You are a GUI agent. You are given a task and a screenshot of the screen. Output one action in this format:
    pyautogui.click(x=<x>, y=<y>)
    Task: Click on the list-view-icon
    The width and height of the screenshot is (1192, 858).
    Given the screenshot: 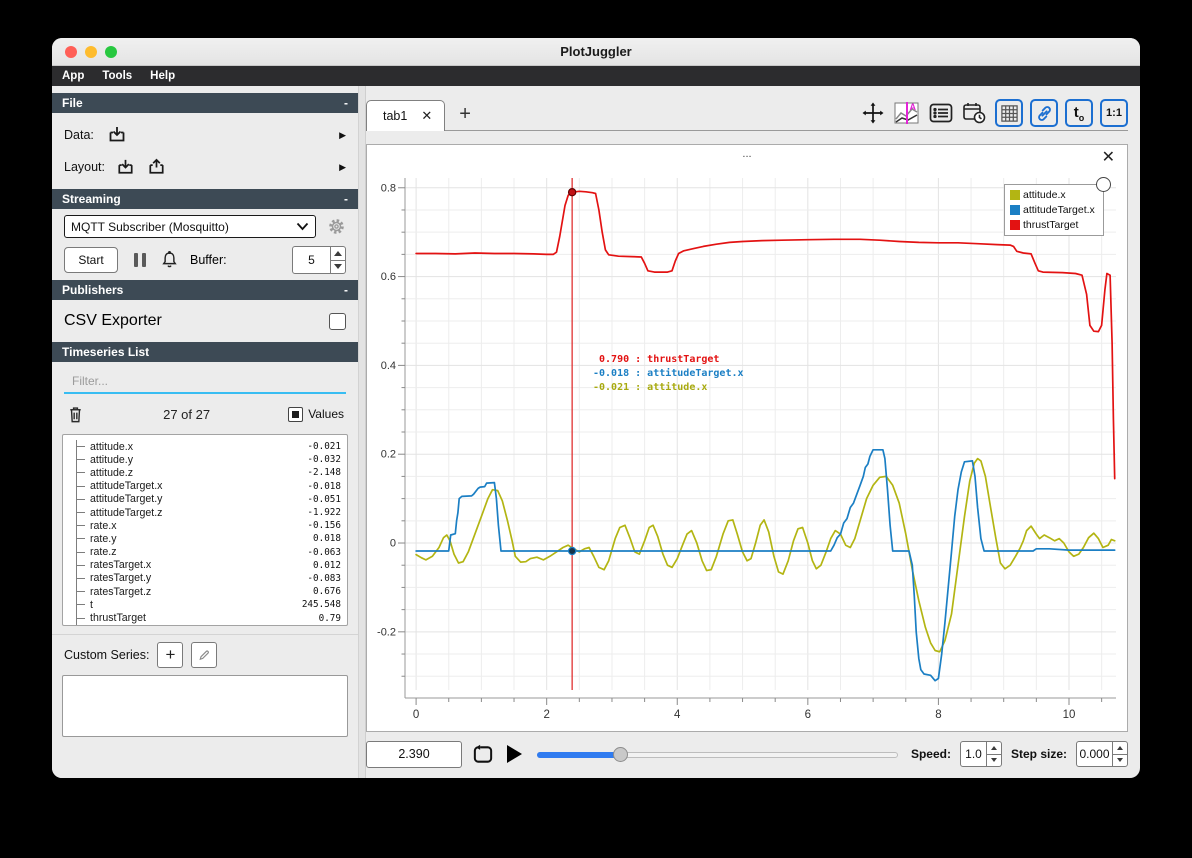 What is the action you would take?
    pyautogui.click(x=940, y=113)
    